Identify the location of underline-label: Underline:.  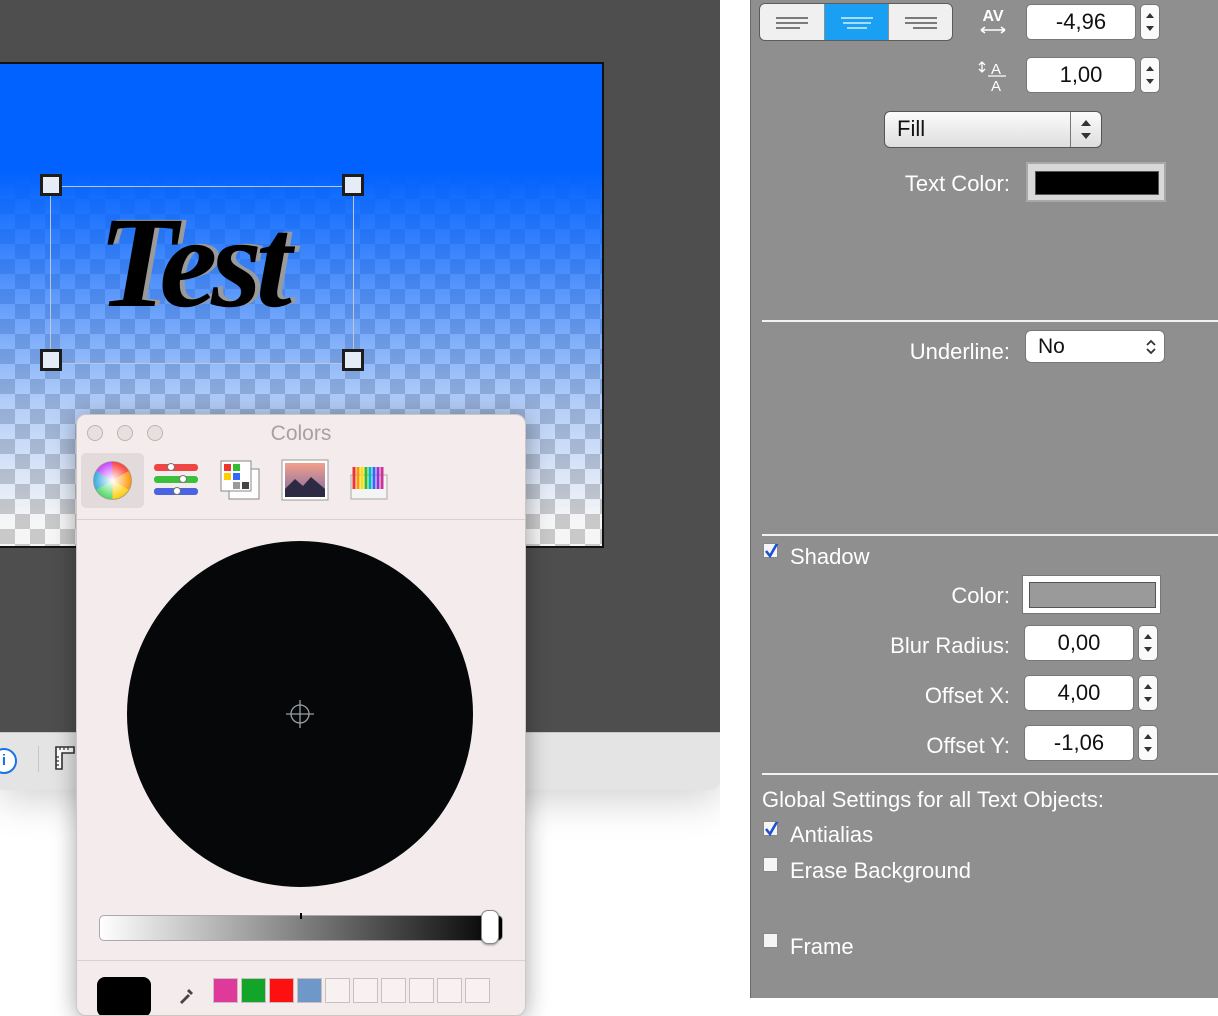
(959, 351).